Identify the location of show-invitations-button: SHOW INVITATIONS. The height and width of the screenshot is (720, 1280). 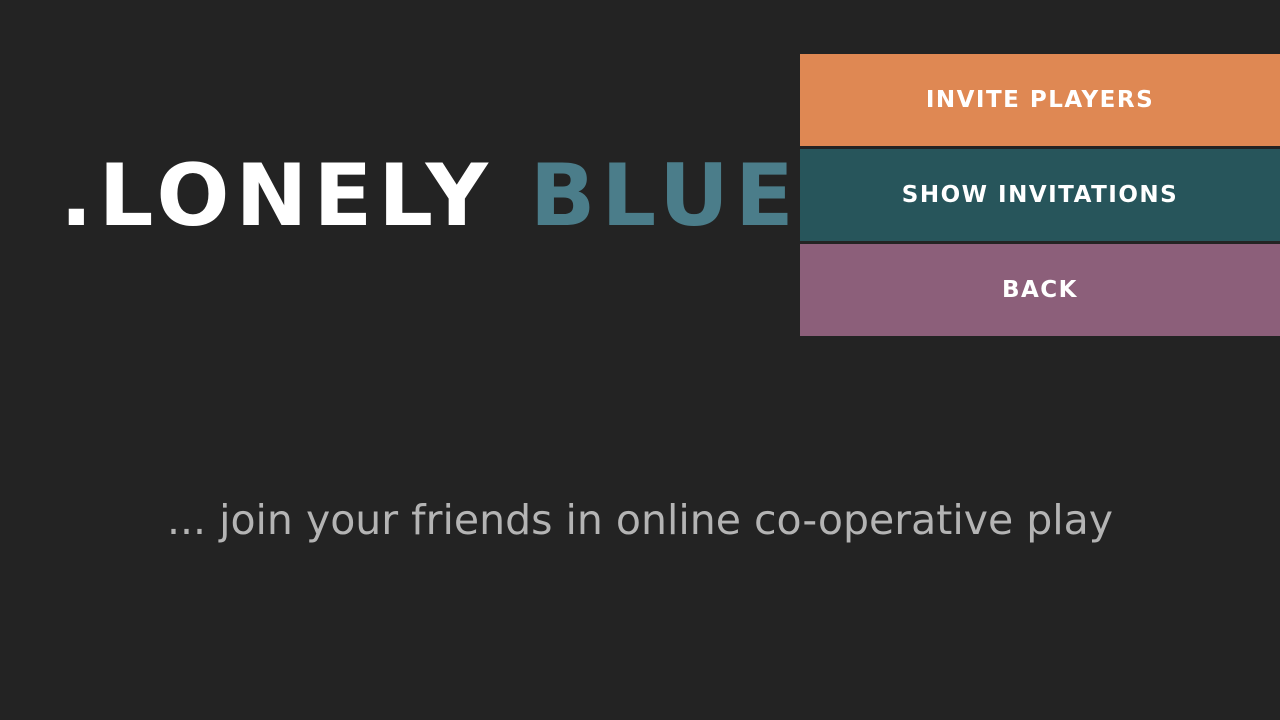
(1040, 195).